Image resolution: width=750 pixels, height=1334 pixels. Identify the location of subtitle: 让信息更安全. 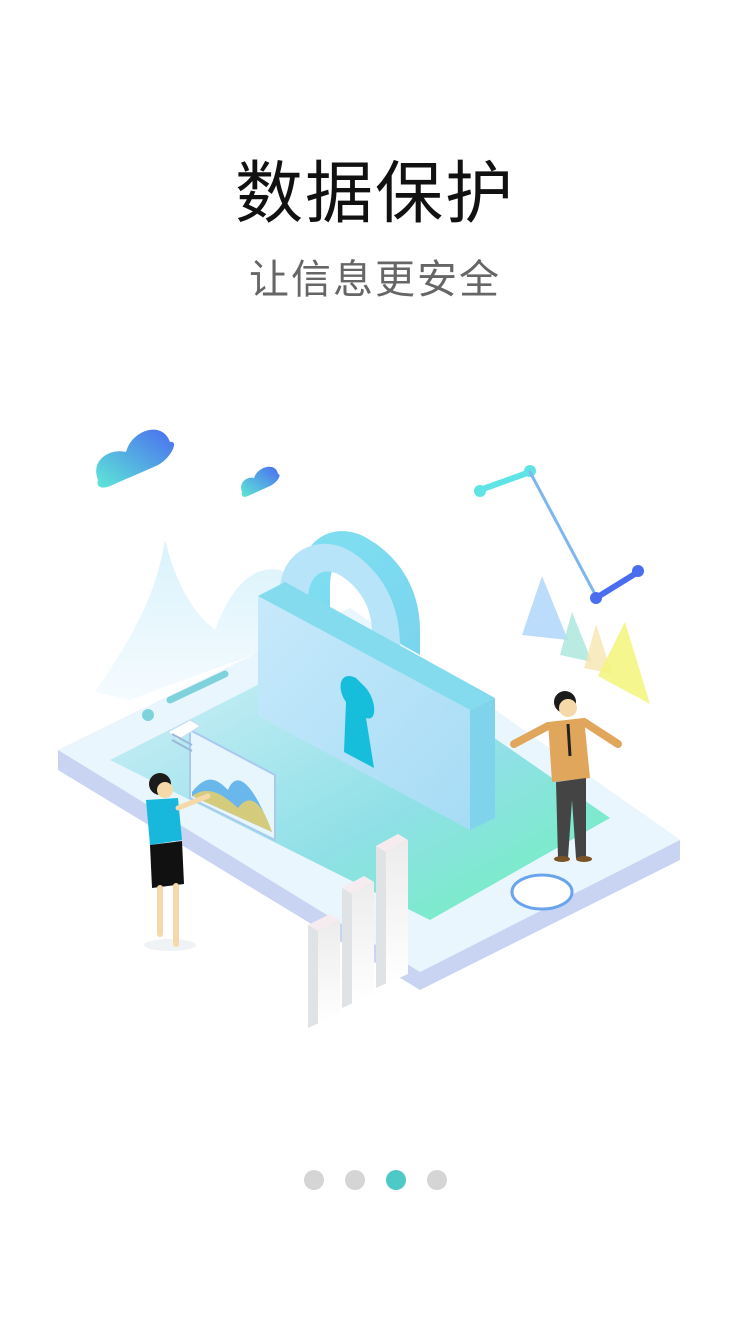
(375, 280).